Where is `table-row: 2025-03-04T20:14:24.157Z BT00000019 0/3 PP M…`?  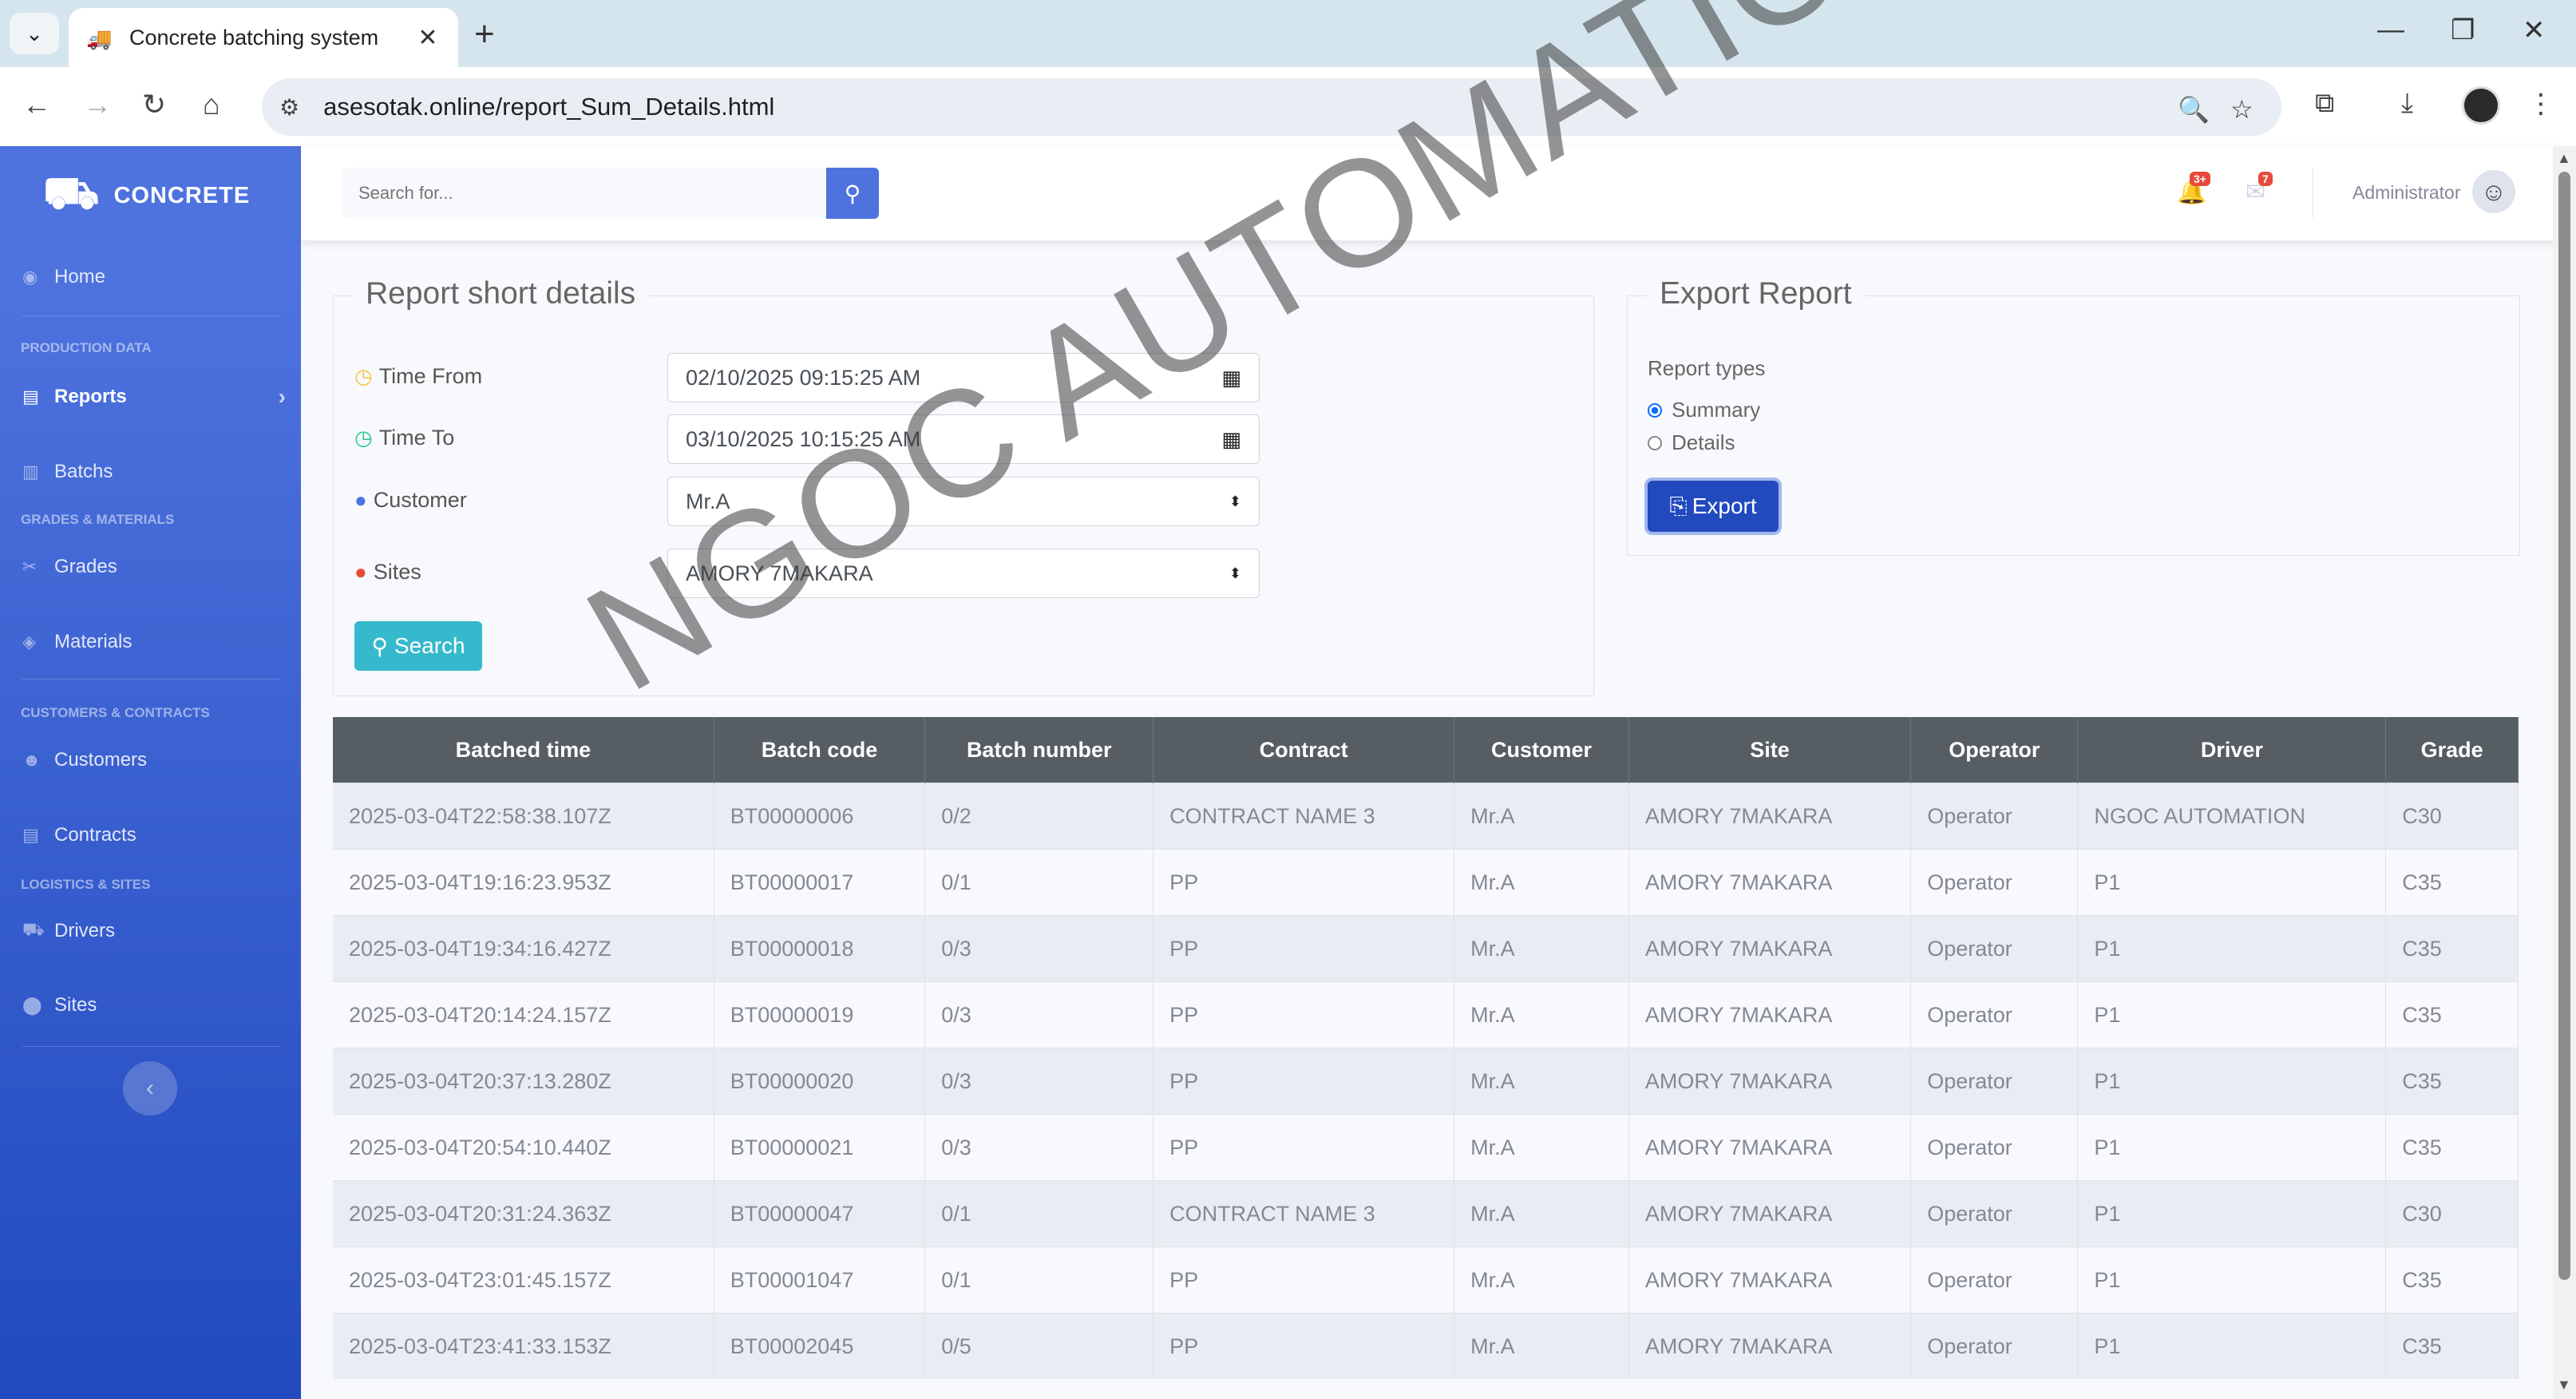
table-row: 2025-03-04T20:14:24.157Z BT00000019 0/3 PP M… is located at coordinates (1426, 1014).